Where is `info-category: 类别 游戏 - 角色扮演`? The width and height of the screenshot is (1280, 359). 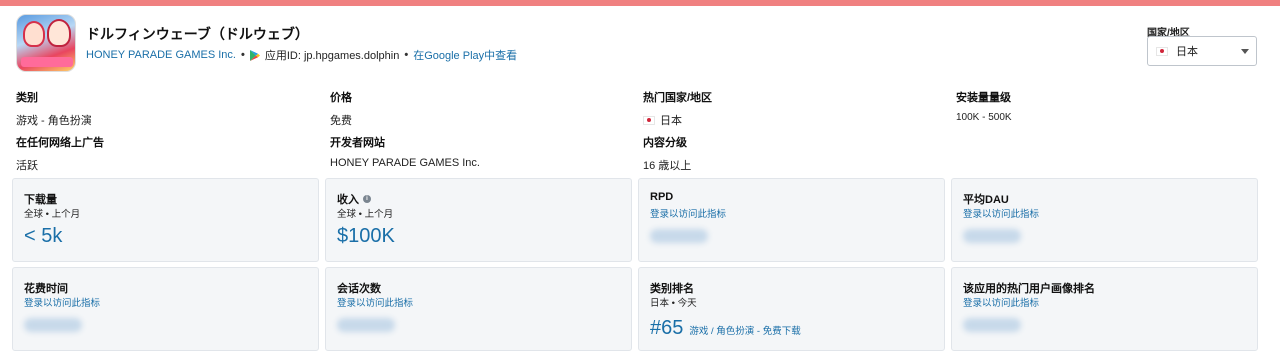
info-category: 类别 游戏 - 角色扮演 is located at coordinates (54, 108).